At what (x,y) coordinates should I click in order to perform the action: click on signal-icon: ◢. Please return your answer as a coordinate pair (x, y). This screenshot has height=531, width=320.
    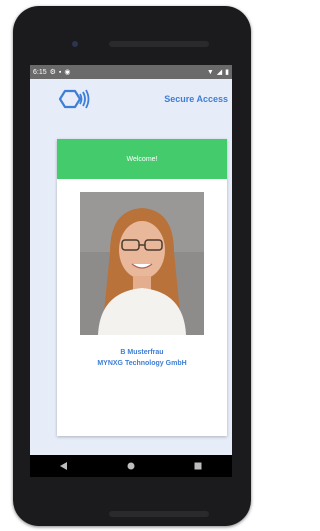
    Looking at the image, I should click on (219, 72).